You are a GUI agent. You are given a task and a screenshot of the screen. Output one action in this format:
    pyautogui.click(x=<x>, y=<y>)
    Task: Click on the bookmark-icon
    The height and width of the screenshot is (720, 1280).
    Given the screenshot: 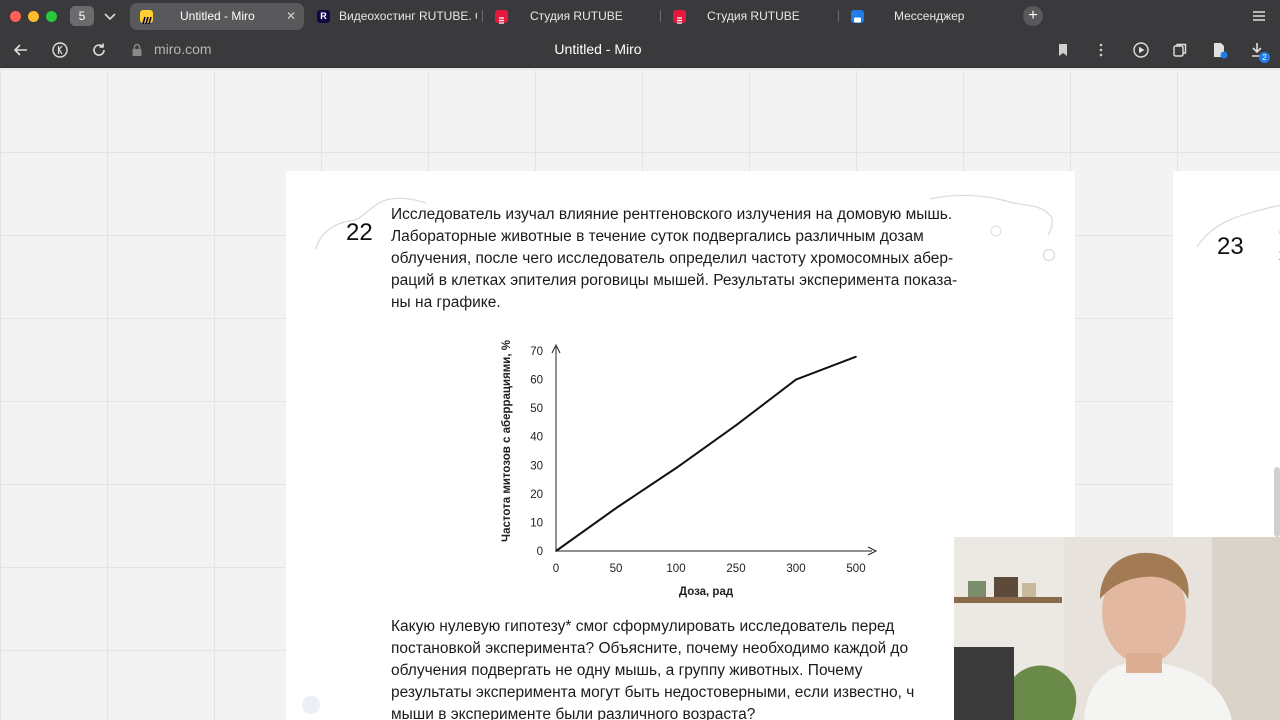 What is the action you would take?
    pyautogui.click(x=1063, y=50)
    